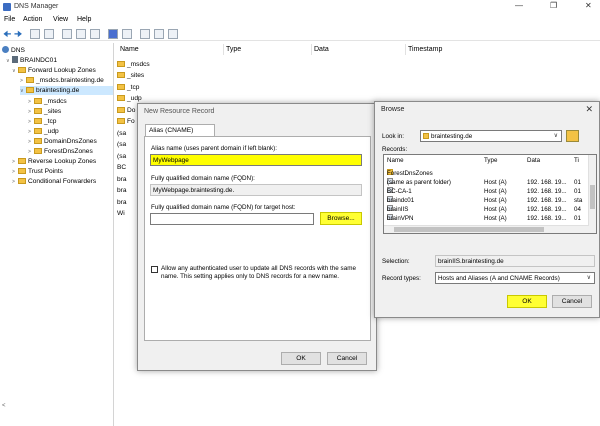 The width and height of the screenshot is (600, 426). I want to click on record-row-selected: brainIIS Host (A) 192. 168. 19... 04, so click(487, 209).